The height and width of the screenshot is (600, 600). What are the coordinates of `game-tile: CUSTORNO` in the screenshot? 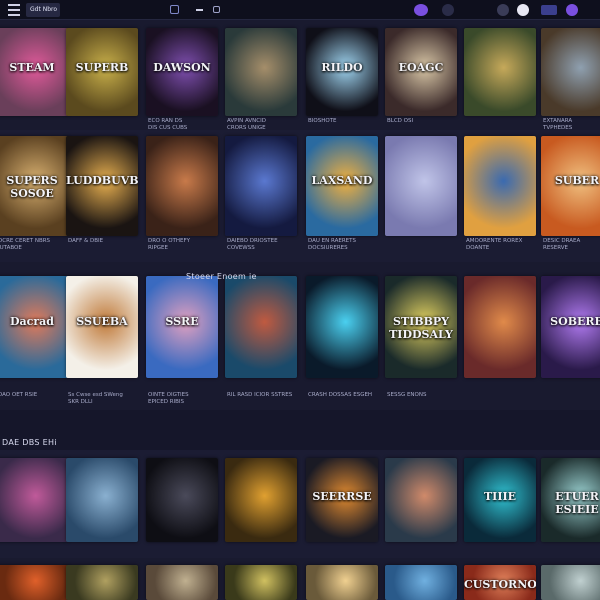 It's located at (500, 582).